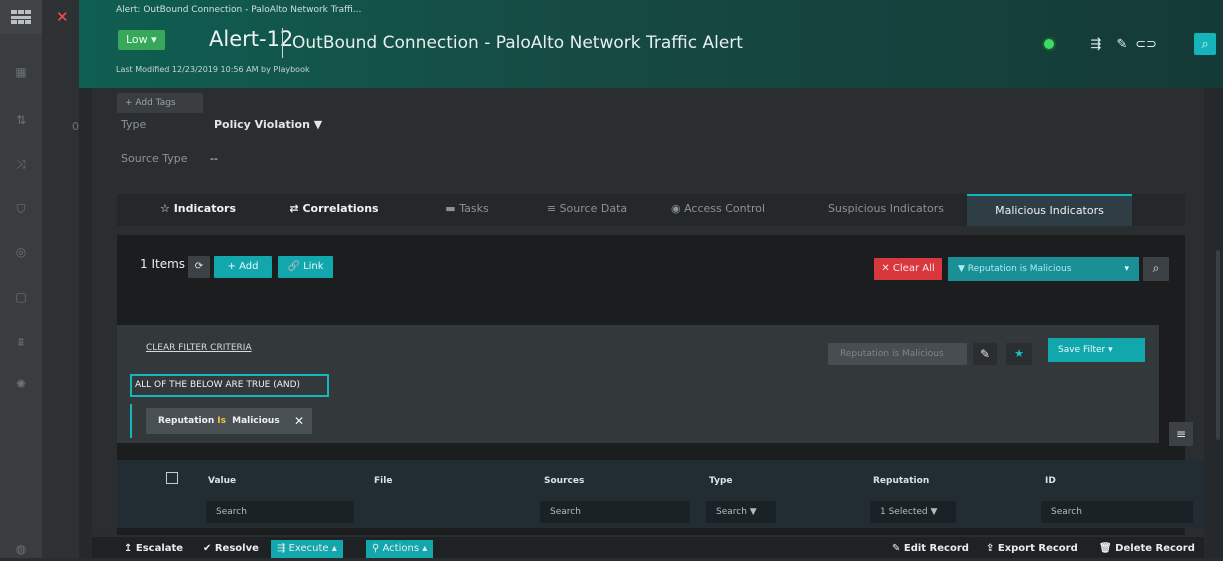  Describe the element at coordinates (229, 385) in the screenshot. I see `and-group-label: ALL OF THE BELOW ARE TRUE (AND)` at that location.